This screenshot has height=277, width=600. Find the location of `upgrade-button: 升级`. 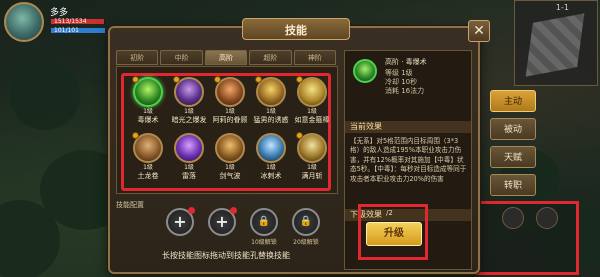

upgrade-button: 升级 is located at coordinates (394, 234).